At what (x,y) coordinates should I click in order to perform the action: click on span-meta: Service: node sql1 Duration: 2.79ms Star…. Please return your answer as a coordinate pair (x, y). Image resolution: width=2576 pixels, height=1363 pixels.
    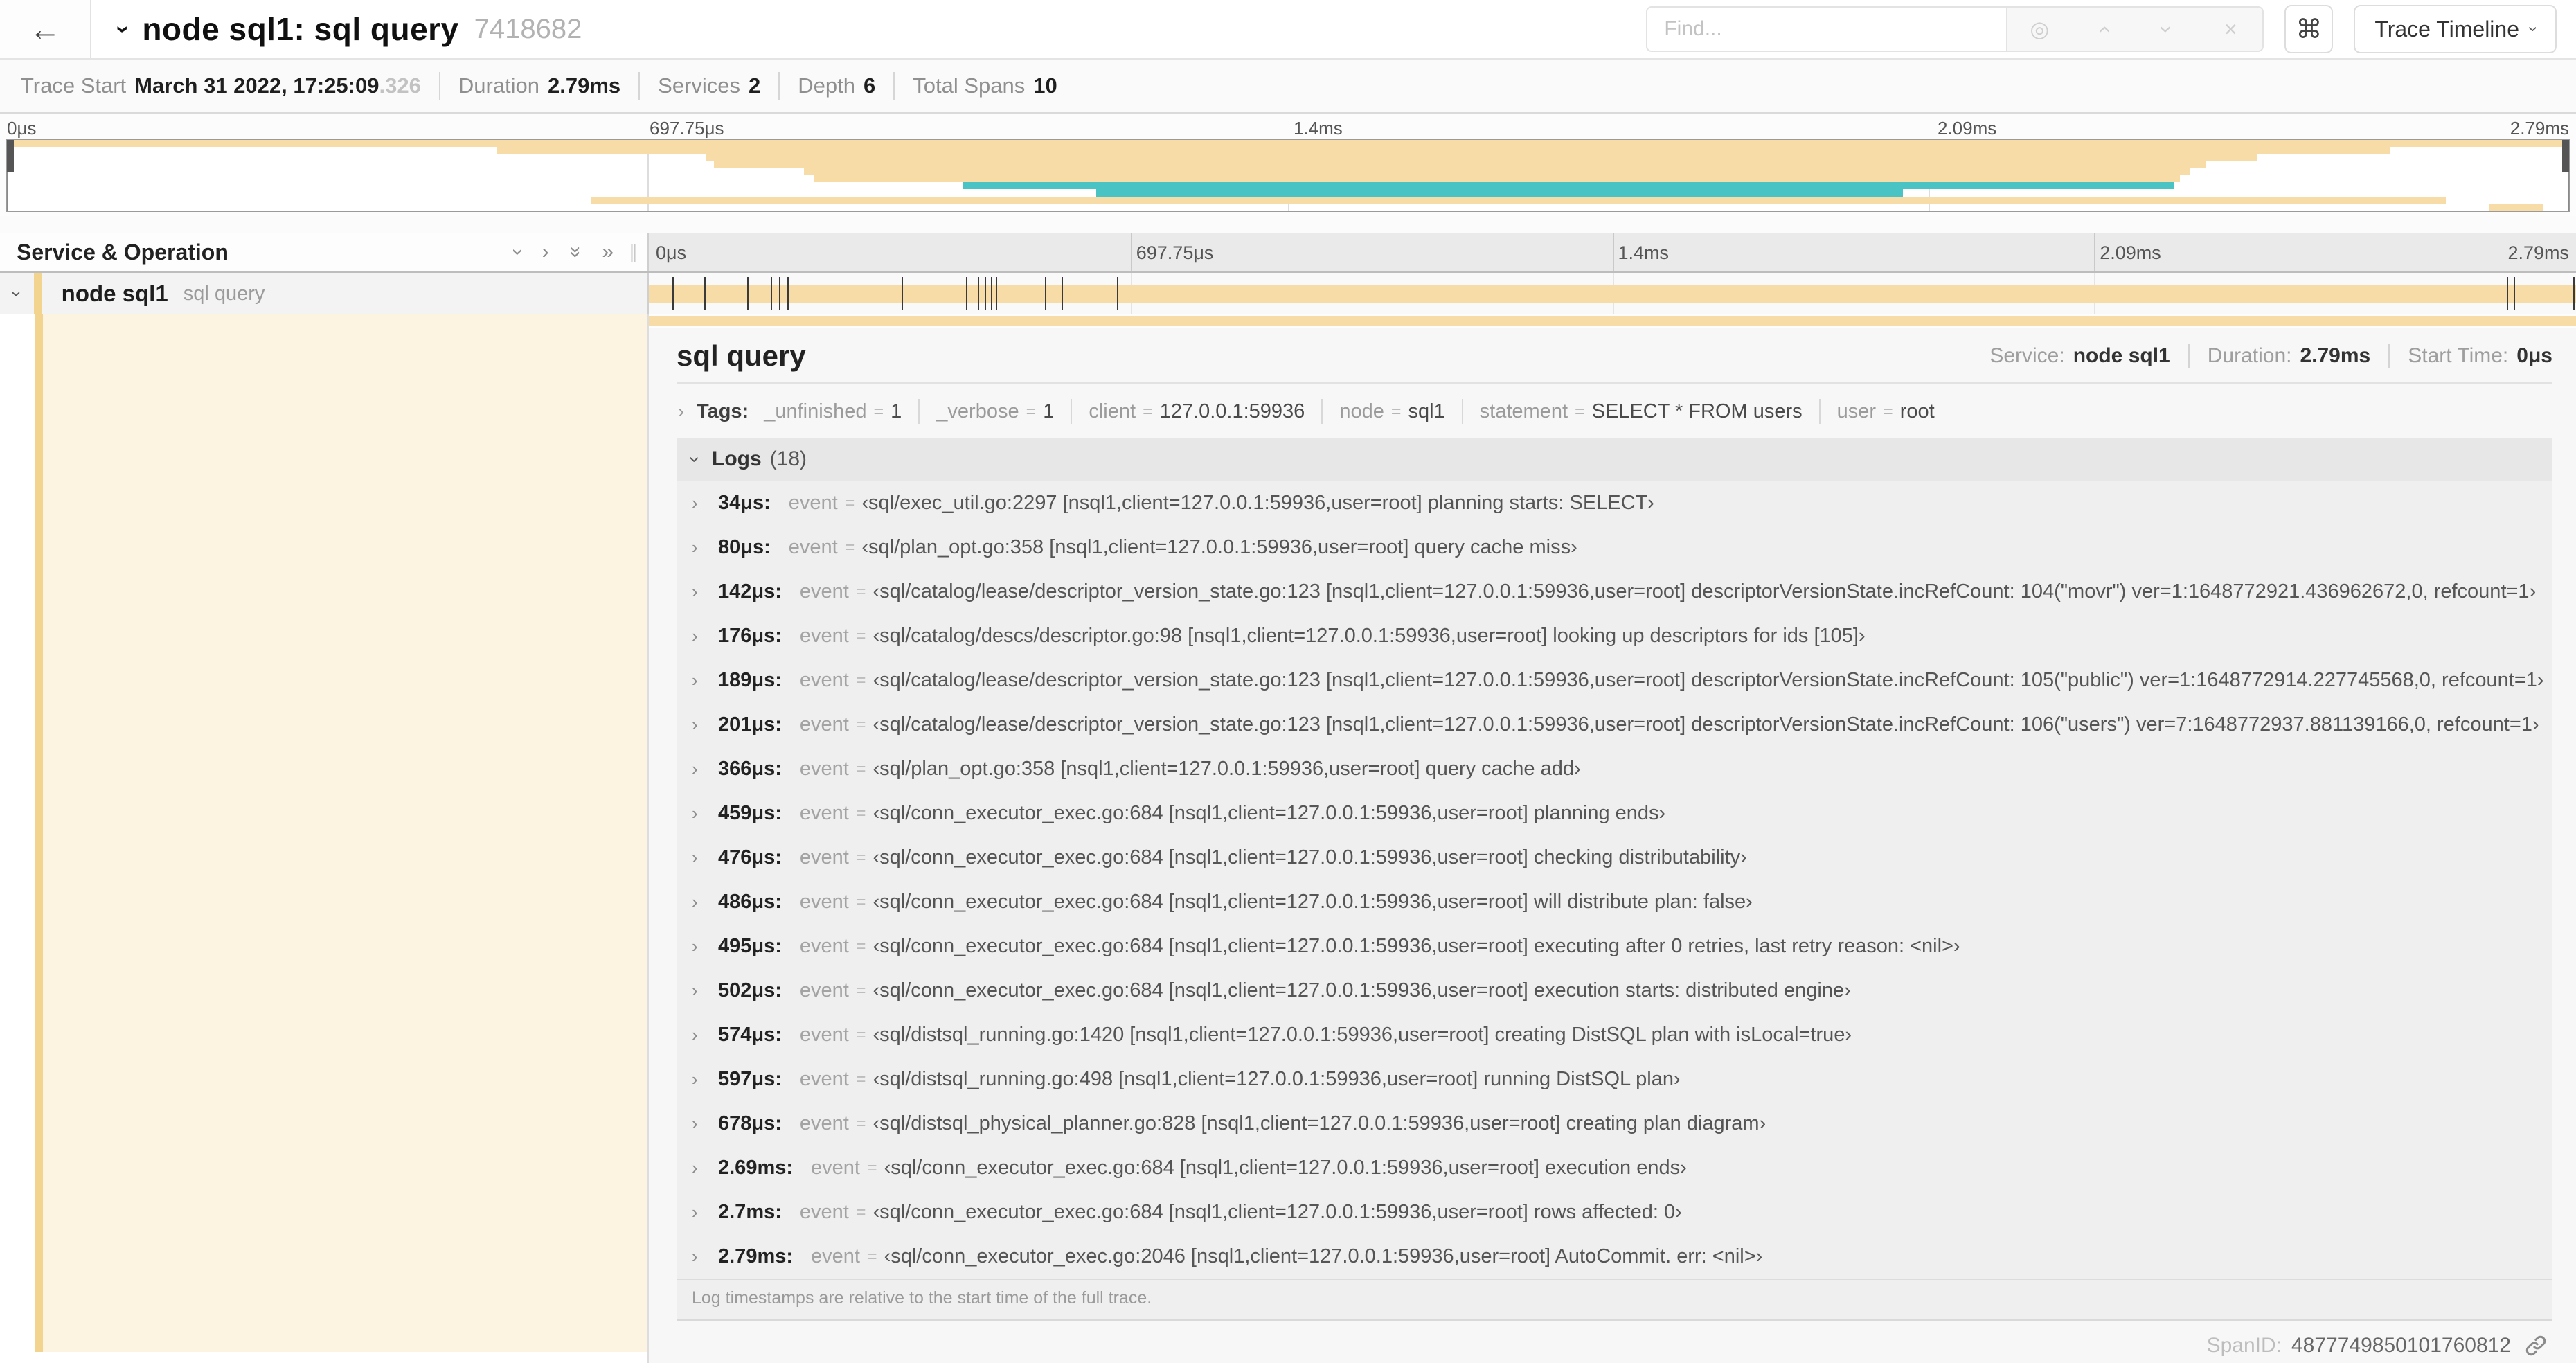
    Looking at the image, I should click on (2270, 358).